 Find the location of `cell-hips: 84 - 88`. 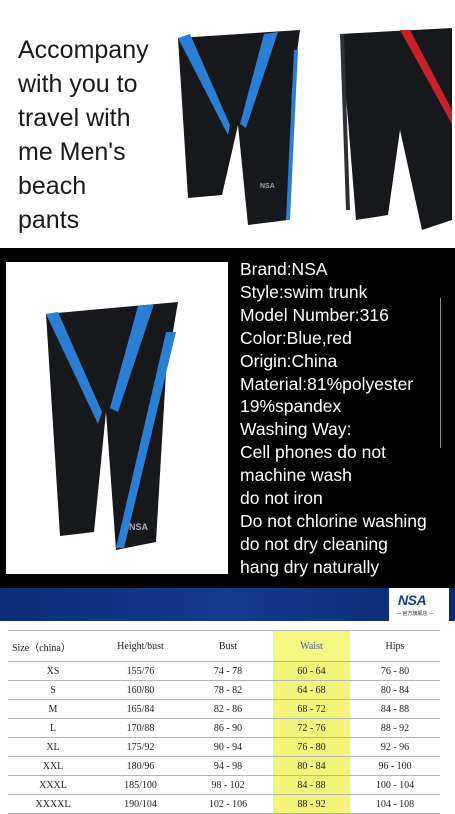

cell-hips: 84 - 88 is located at coordinates (395, 709).